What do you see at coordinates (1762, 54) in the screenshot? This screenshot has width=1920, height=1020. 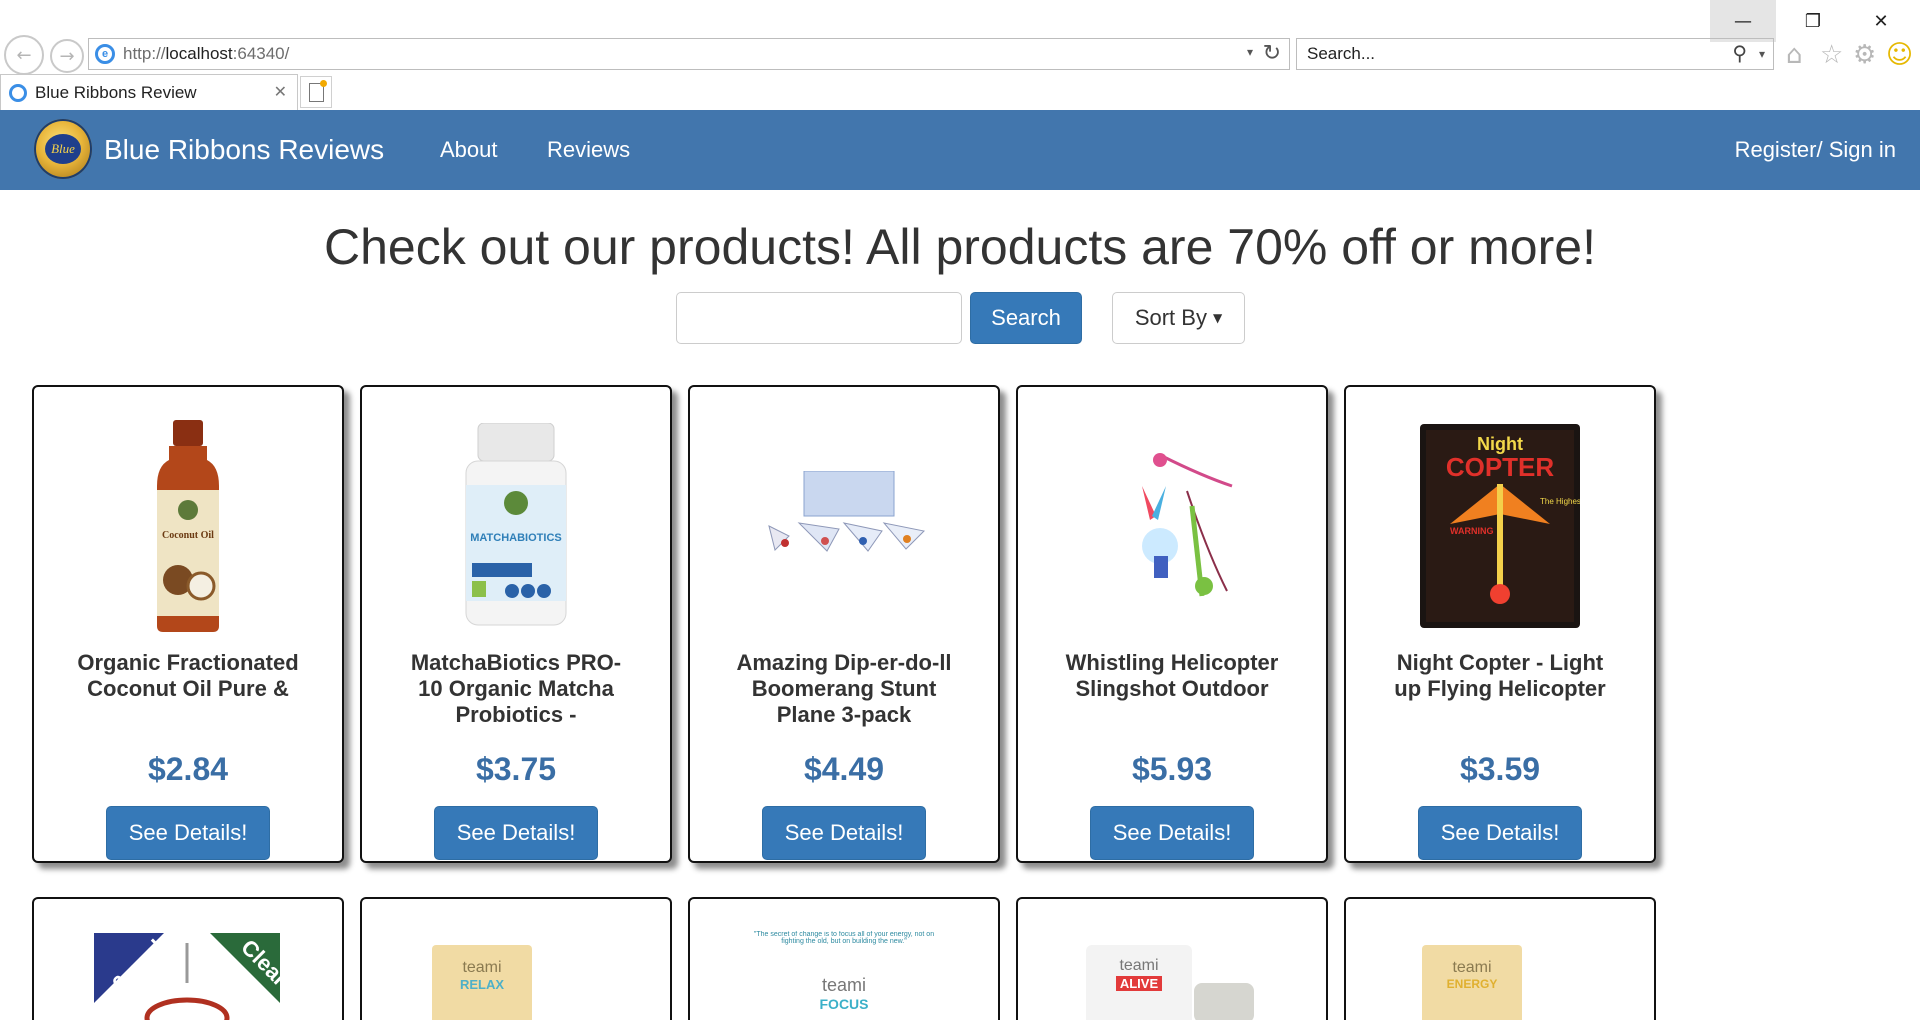 I see `search-dropdown-icon: ▾` at bounding box center [1762, 54].